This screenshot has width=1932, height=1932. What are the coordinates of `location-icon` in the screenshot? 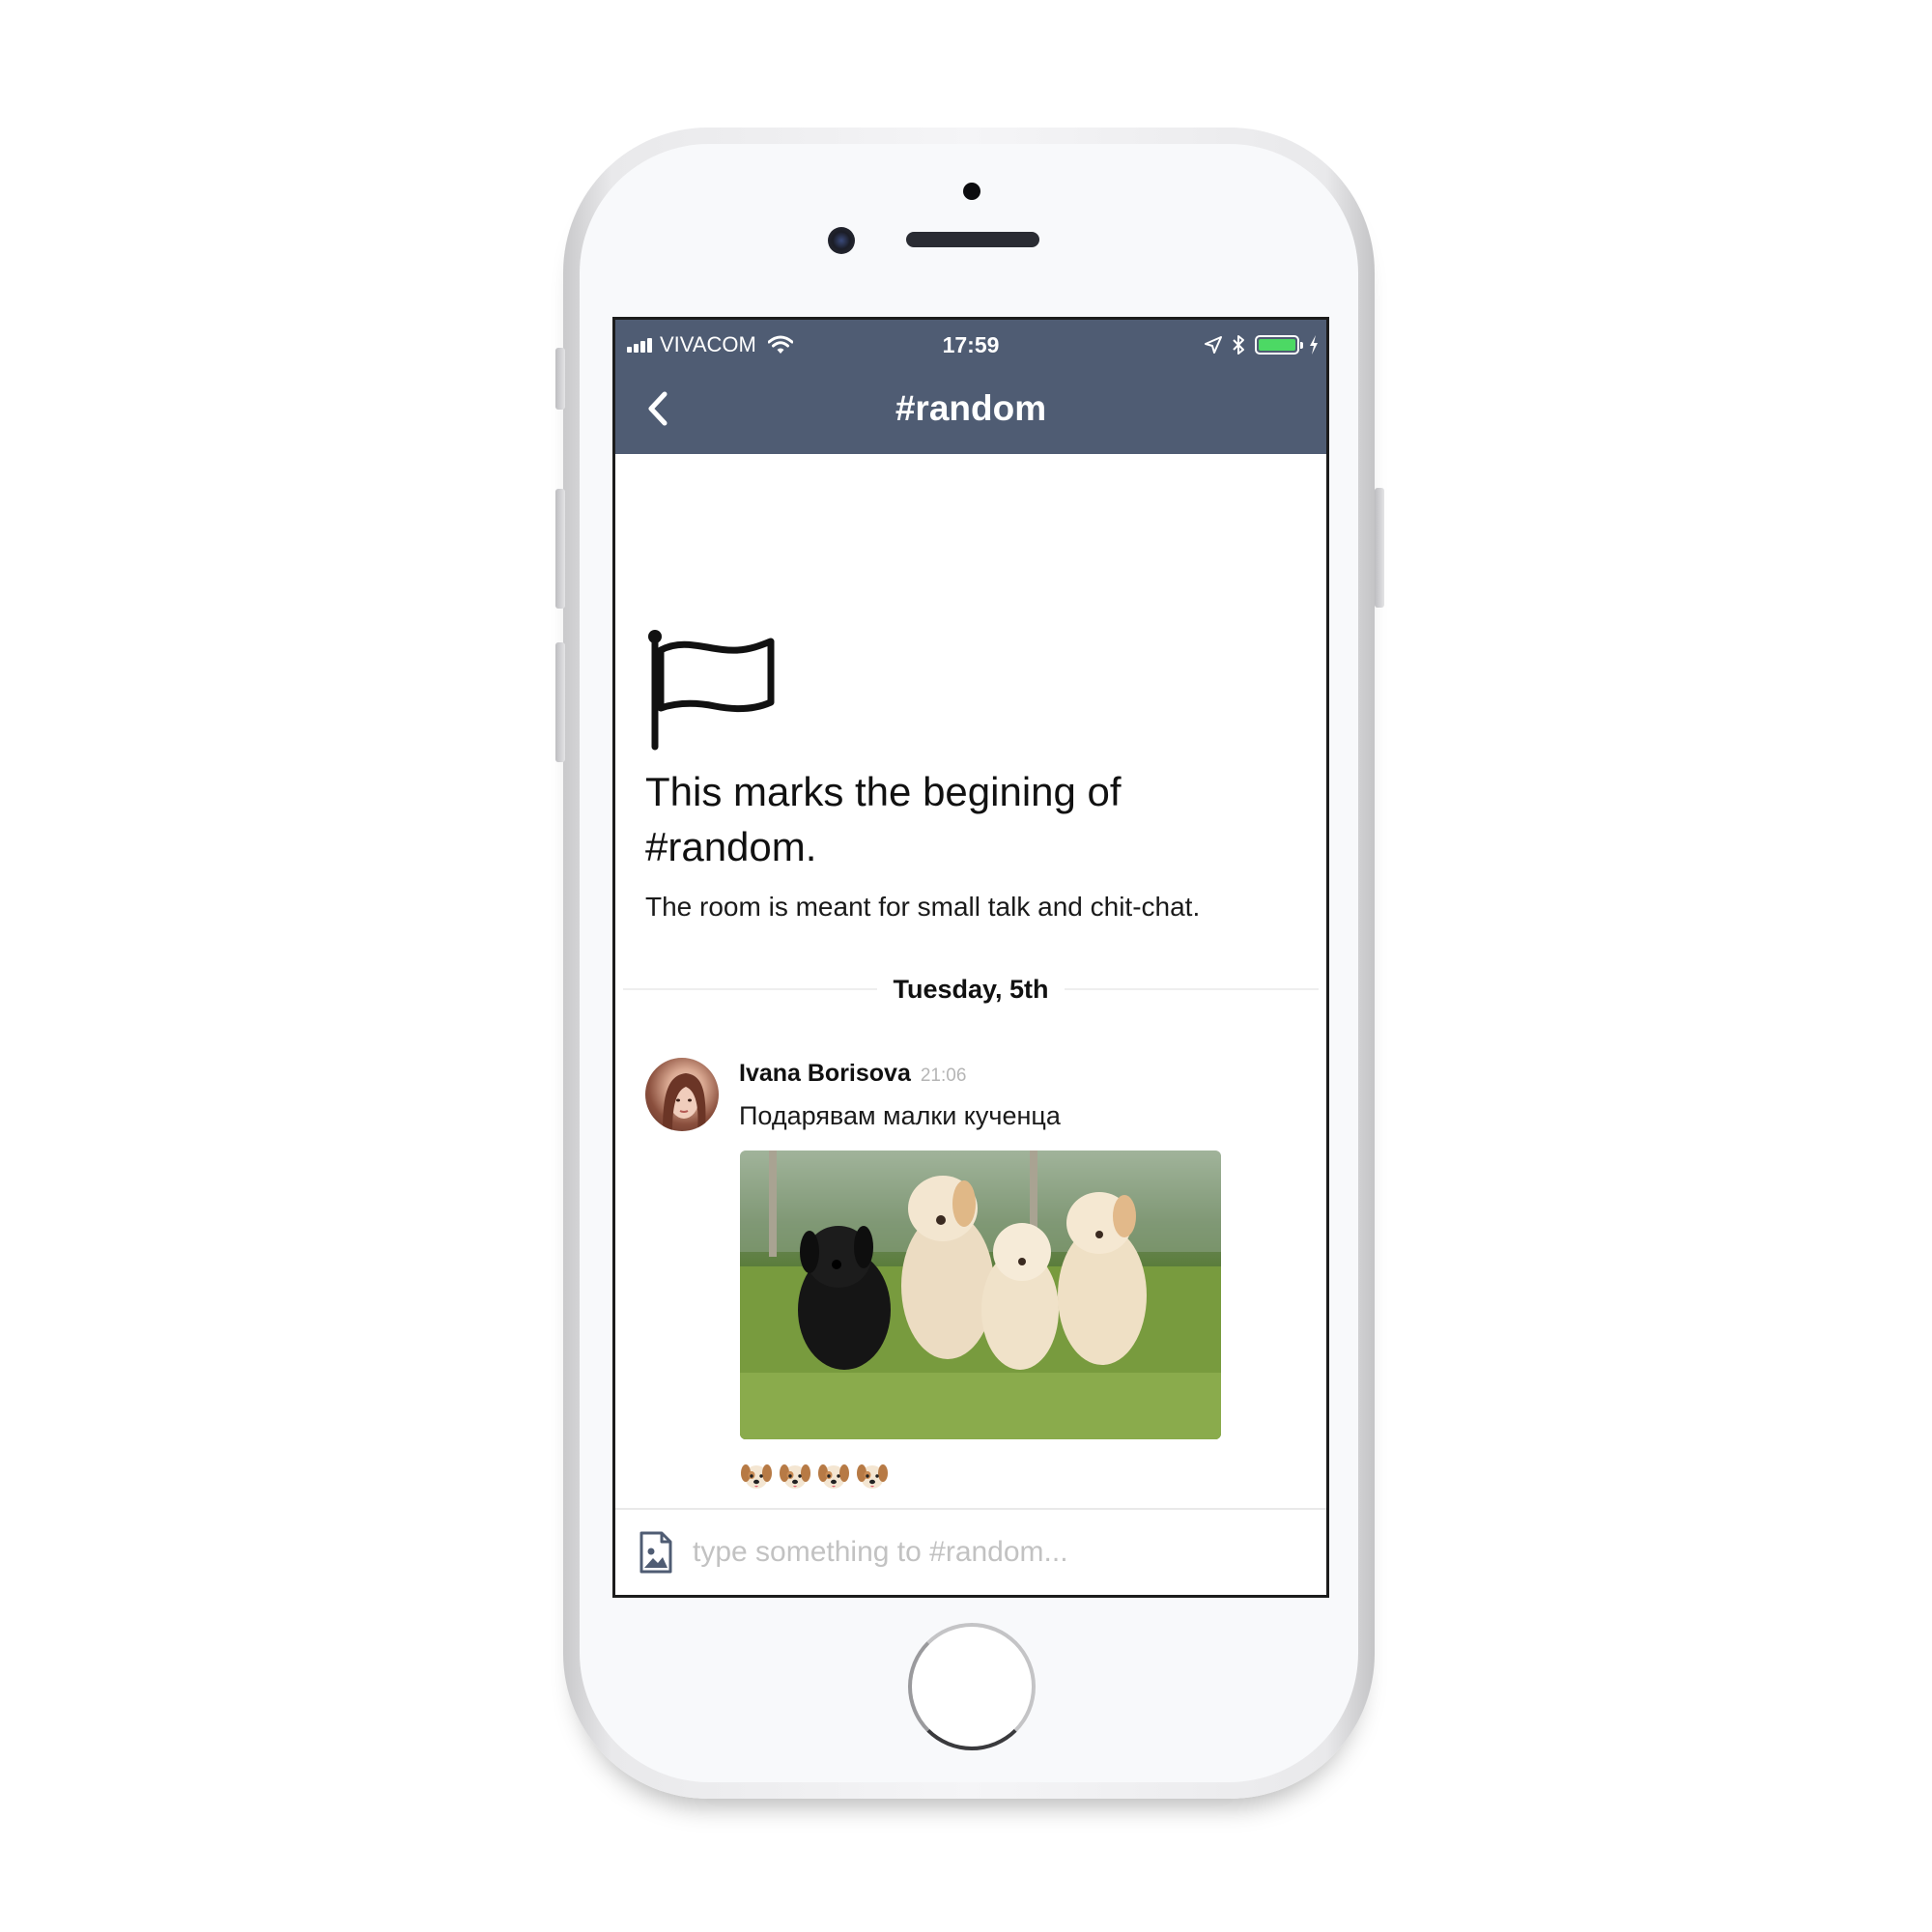 It's located at (1213, 345).